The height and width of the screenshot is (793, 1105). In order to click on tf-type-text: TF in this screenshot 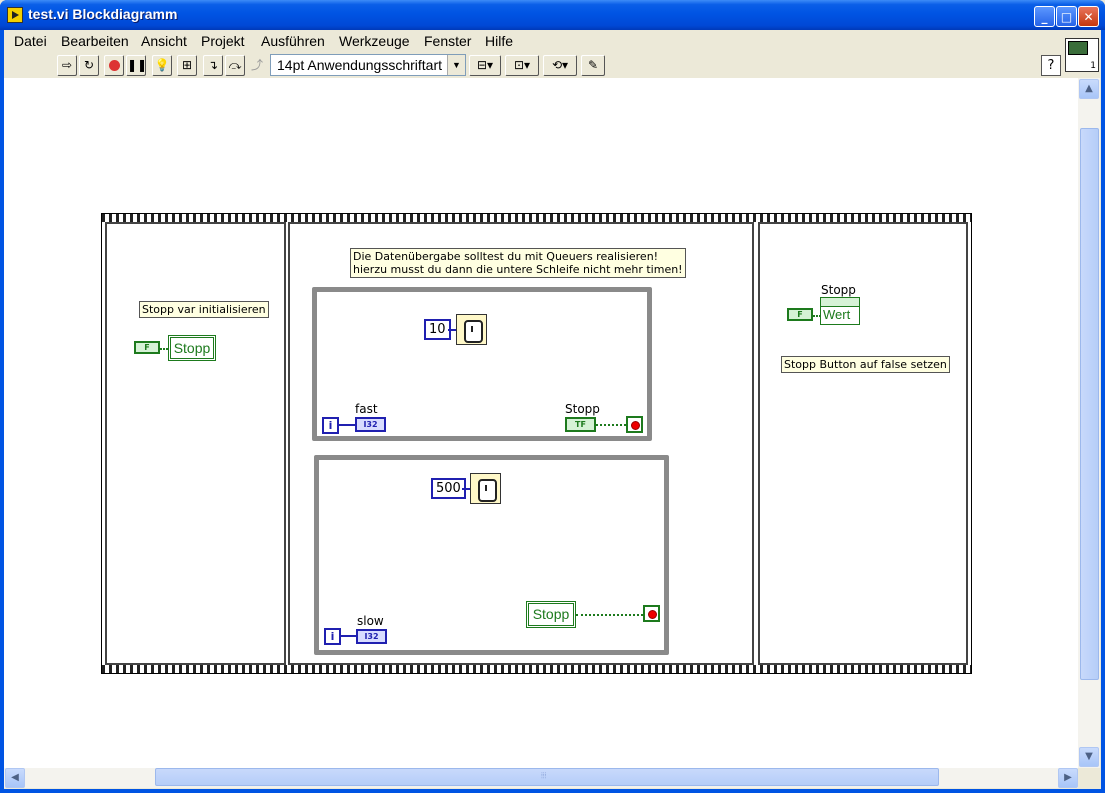, I will do `click(580, 424)`.